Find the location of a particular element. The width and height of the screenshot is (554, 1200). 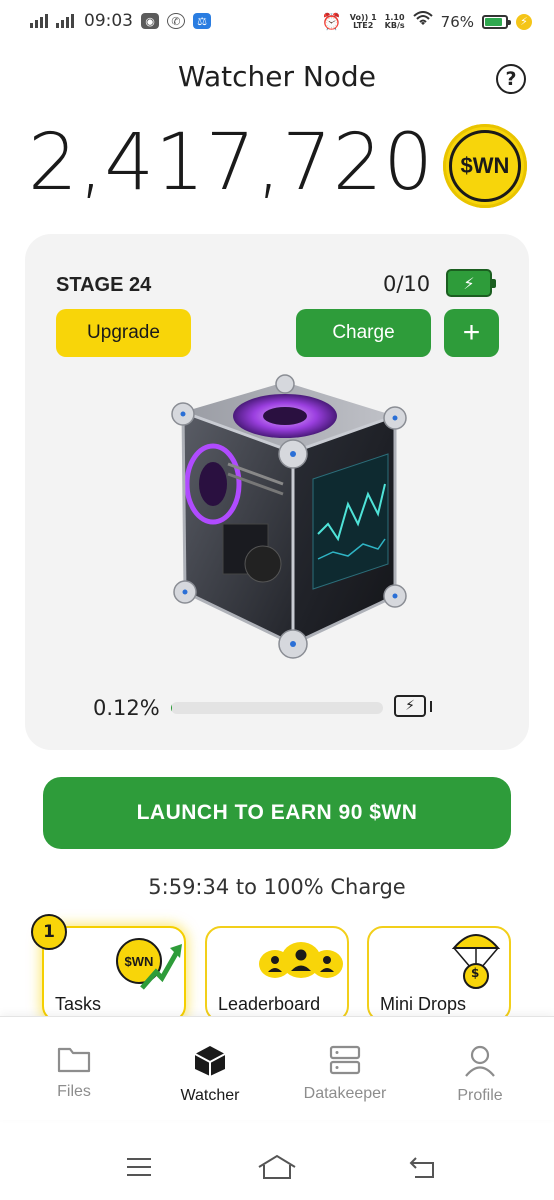

wn-coin-icon: $WN is located at coordinates (485, 166).